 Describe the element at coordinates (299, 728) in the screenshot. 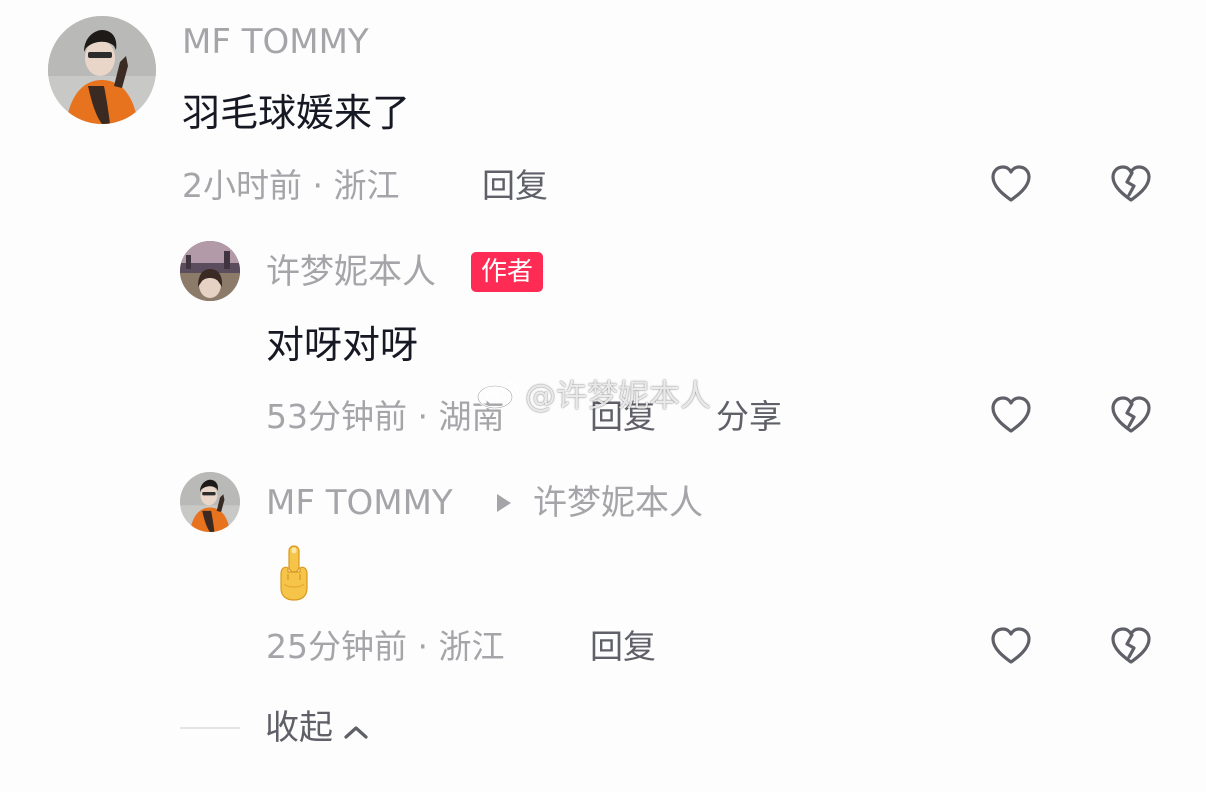

I see `collapse-label: 收起` at that location.